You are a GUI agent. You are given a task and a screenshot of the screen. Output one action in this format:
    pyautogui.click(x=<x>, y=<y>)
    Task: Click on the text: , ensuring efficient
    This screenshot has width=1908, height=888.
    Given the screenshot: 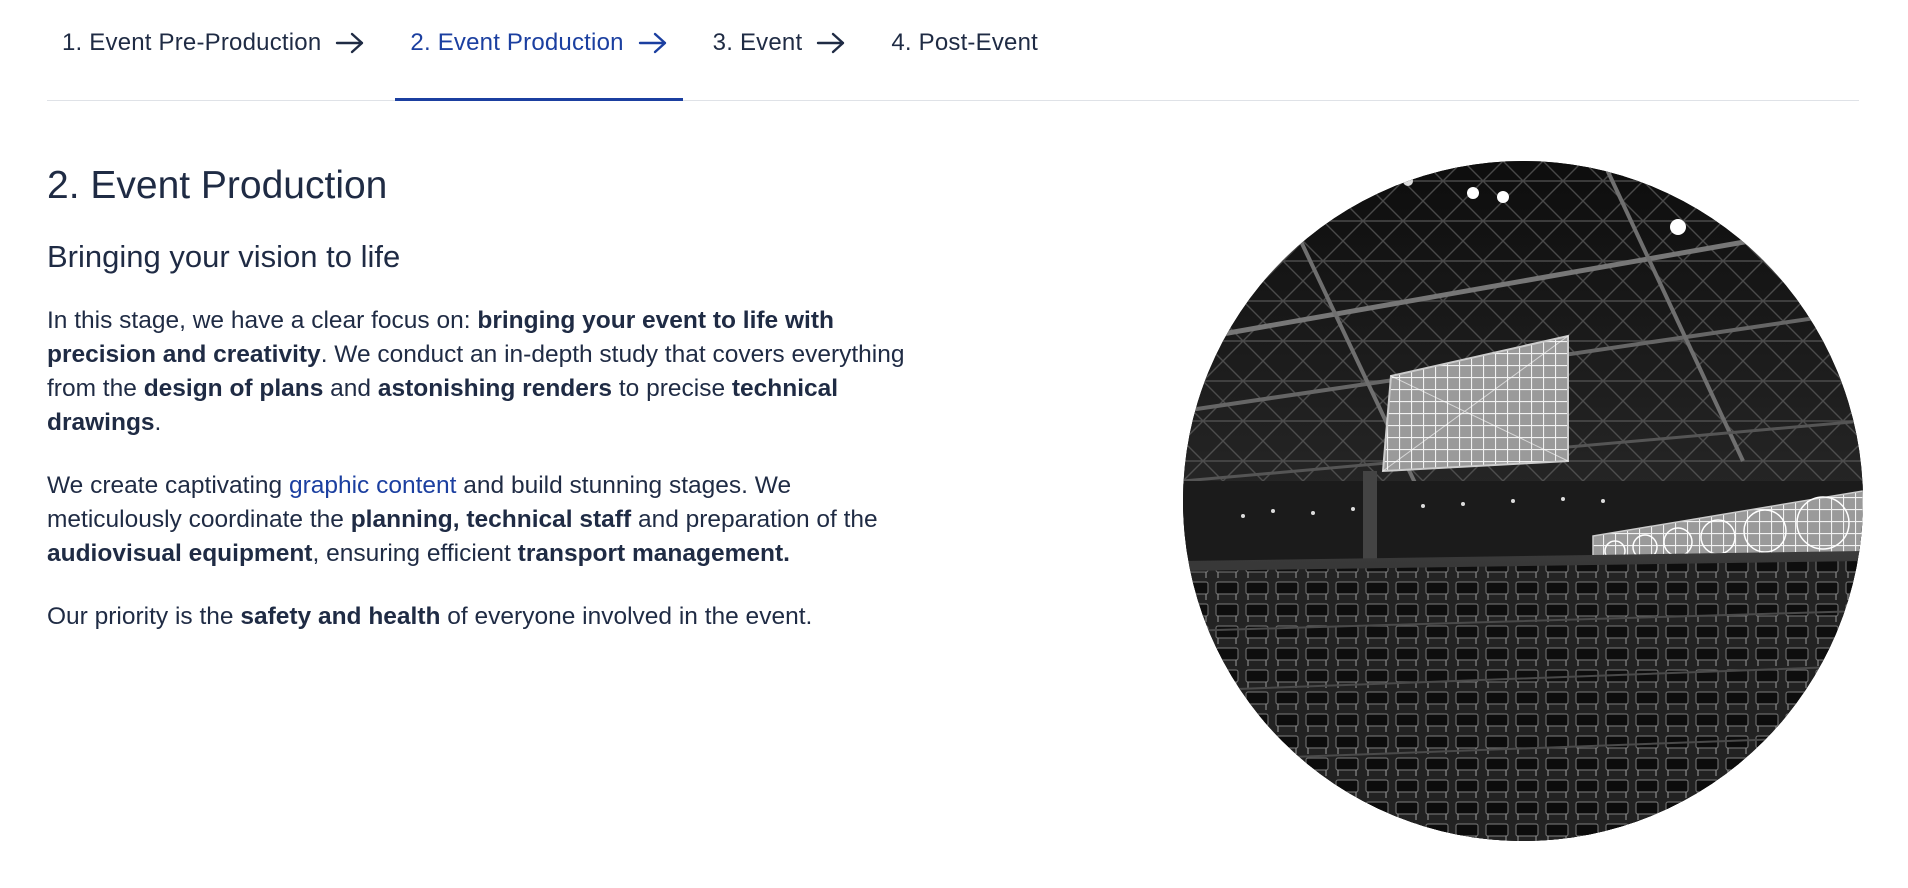 What is the action you would take?
    pyautogui.click(x=415, y=553)
    